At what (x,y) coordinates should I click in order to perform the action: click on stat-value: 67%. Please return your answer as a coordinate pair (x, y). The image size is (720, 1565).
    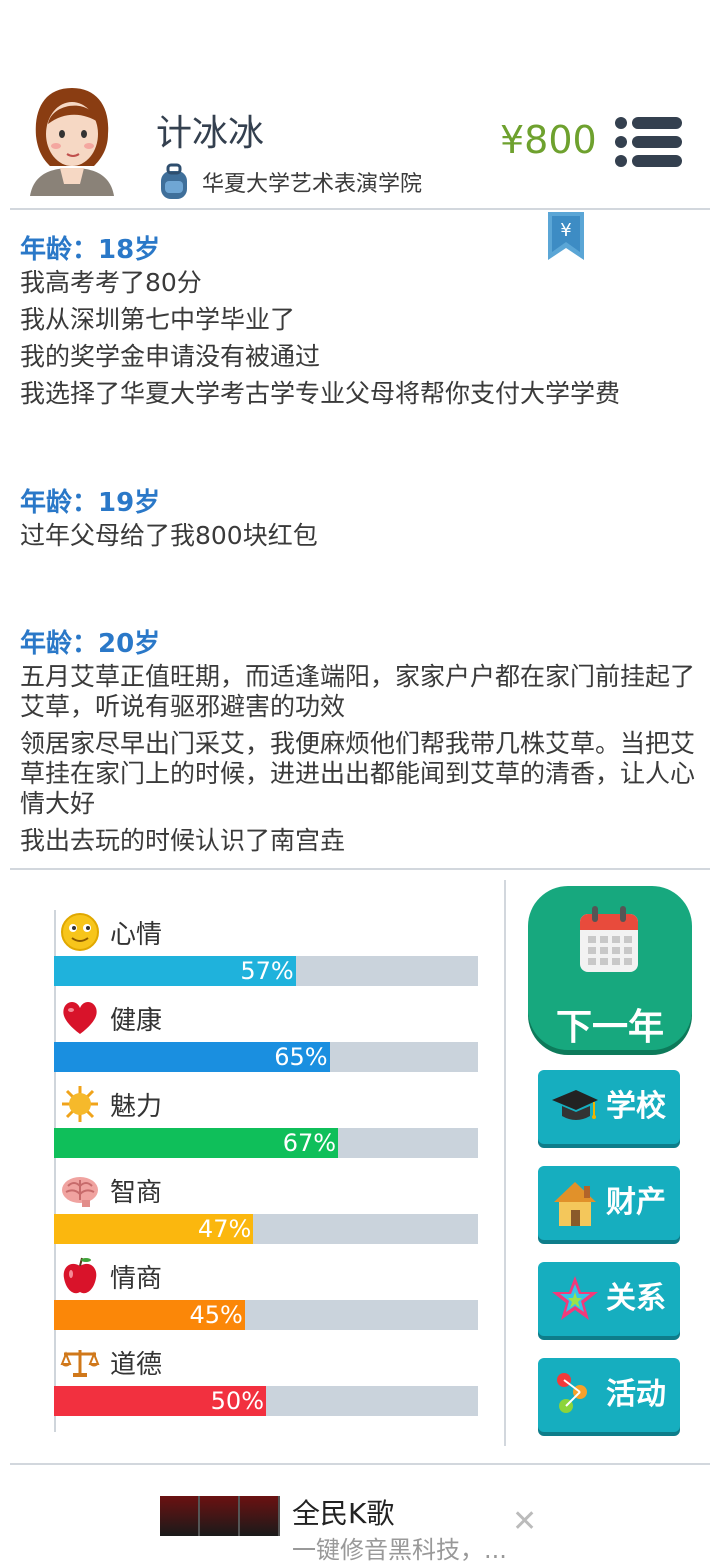
    Looking at the image, I should click on (309, 1143).